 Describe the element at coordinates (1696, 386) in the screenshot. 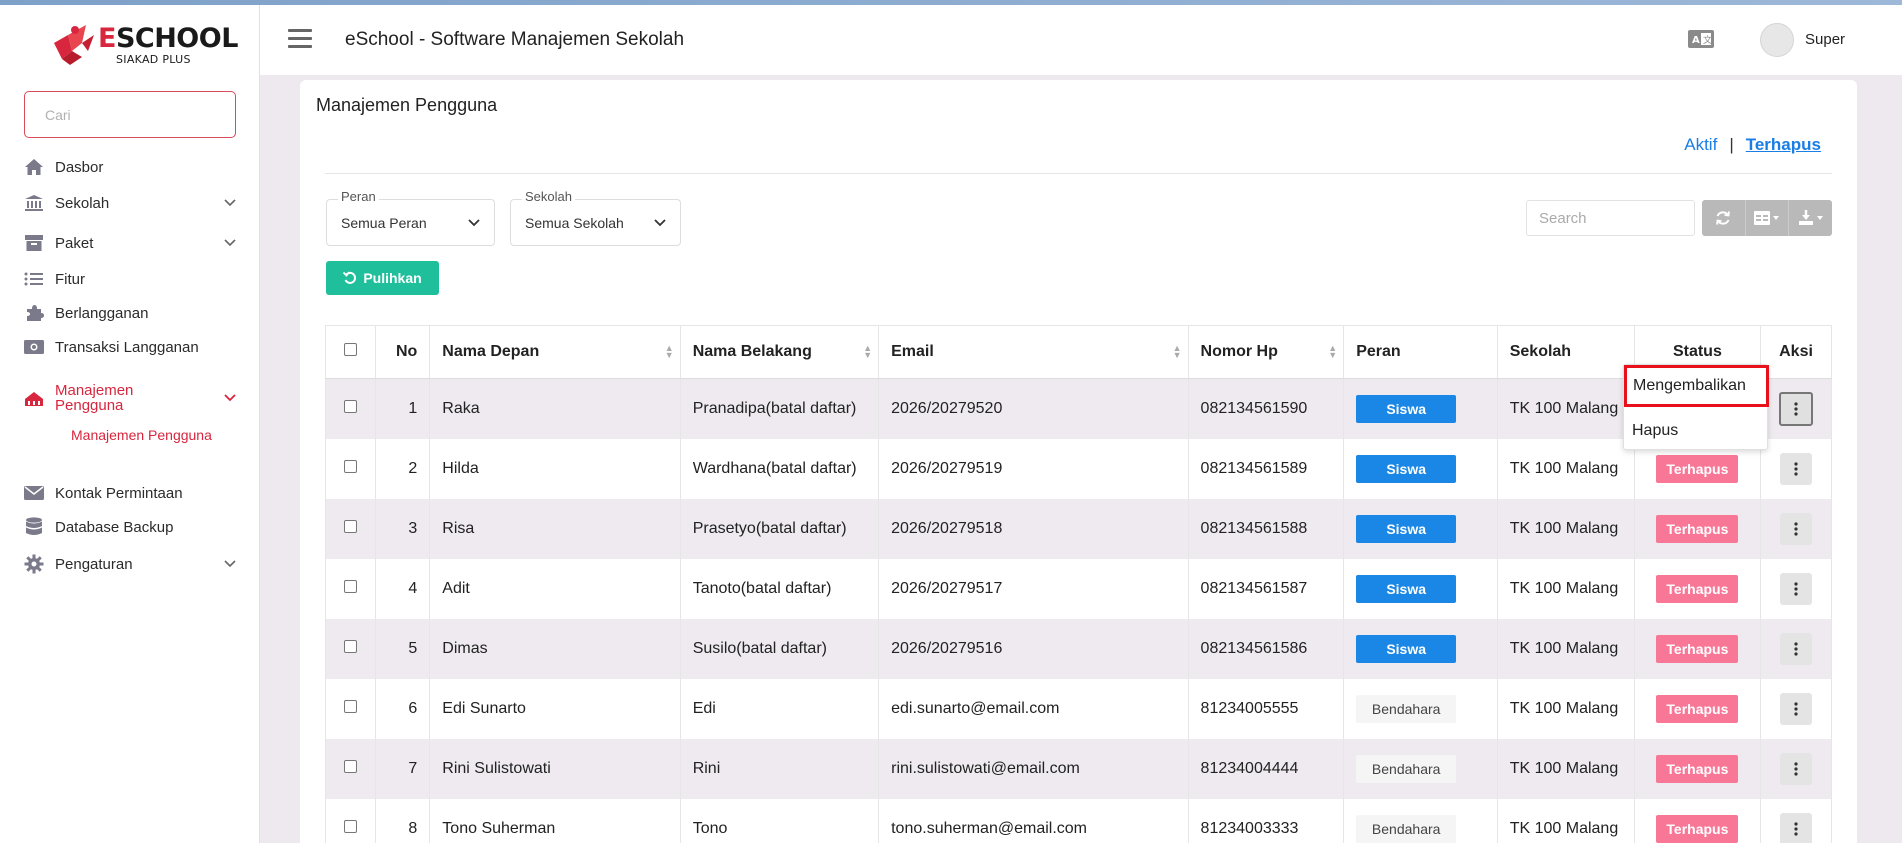

I see `menu-item-mengembalikan: Mengembalikan` at that location.